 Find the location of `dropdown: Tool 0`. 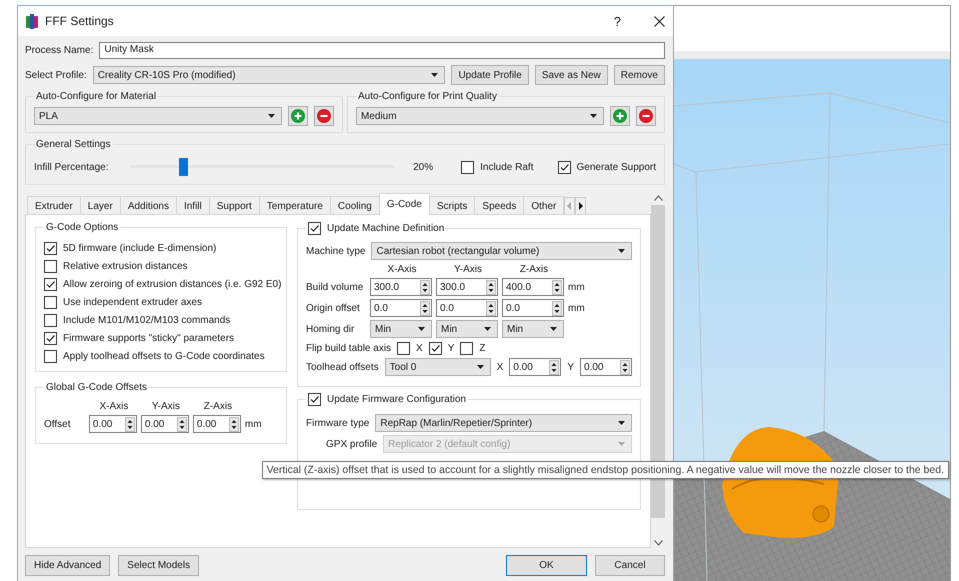

dropdown: Tool 0 is located at coordinates (437, 367).